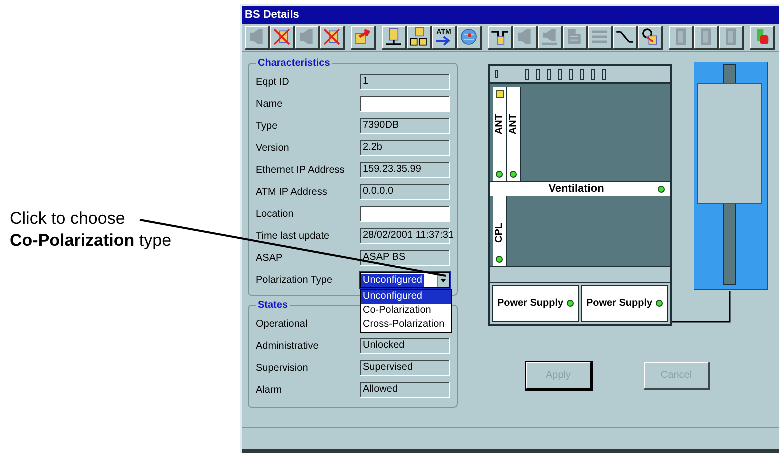  What do you see at coordinates (300, 171) in the screenshot?
I see `field-label: Ethernet IP Address` at bounding box center [300, 171].